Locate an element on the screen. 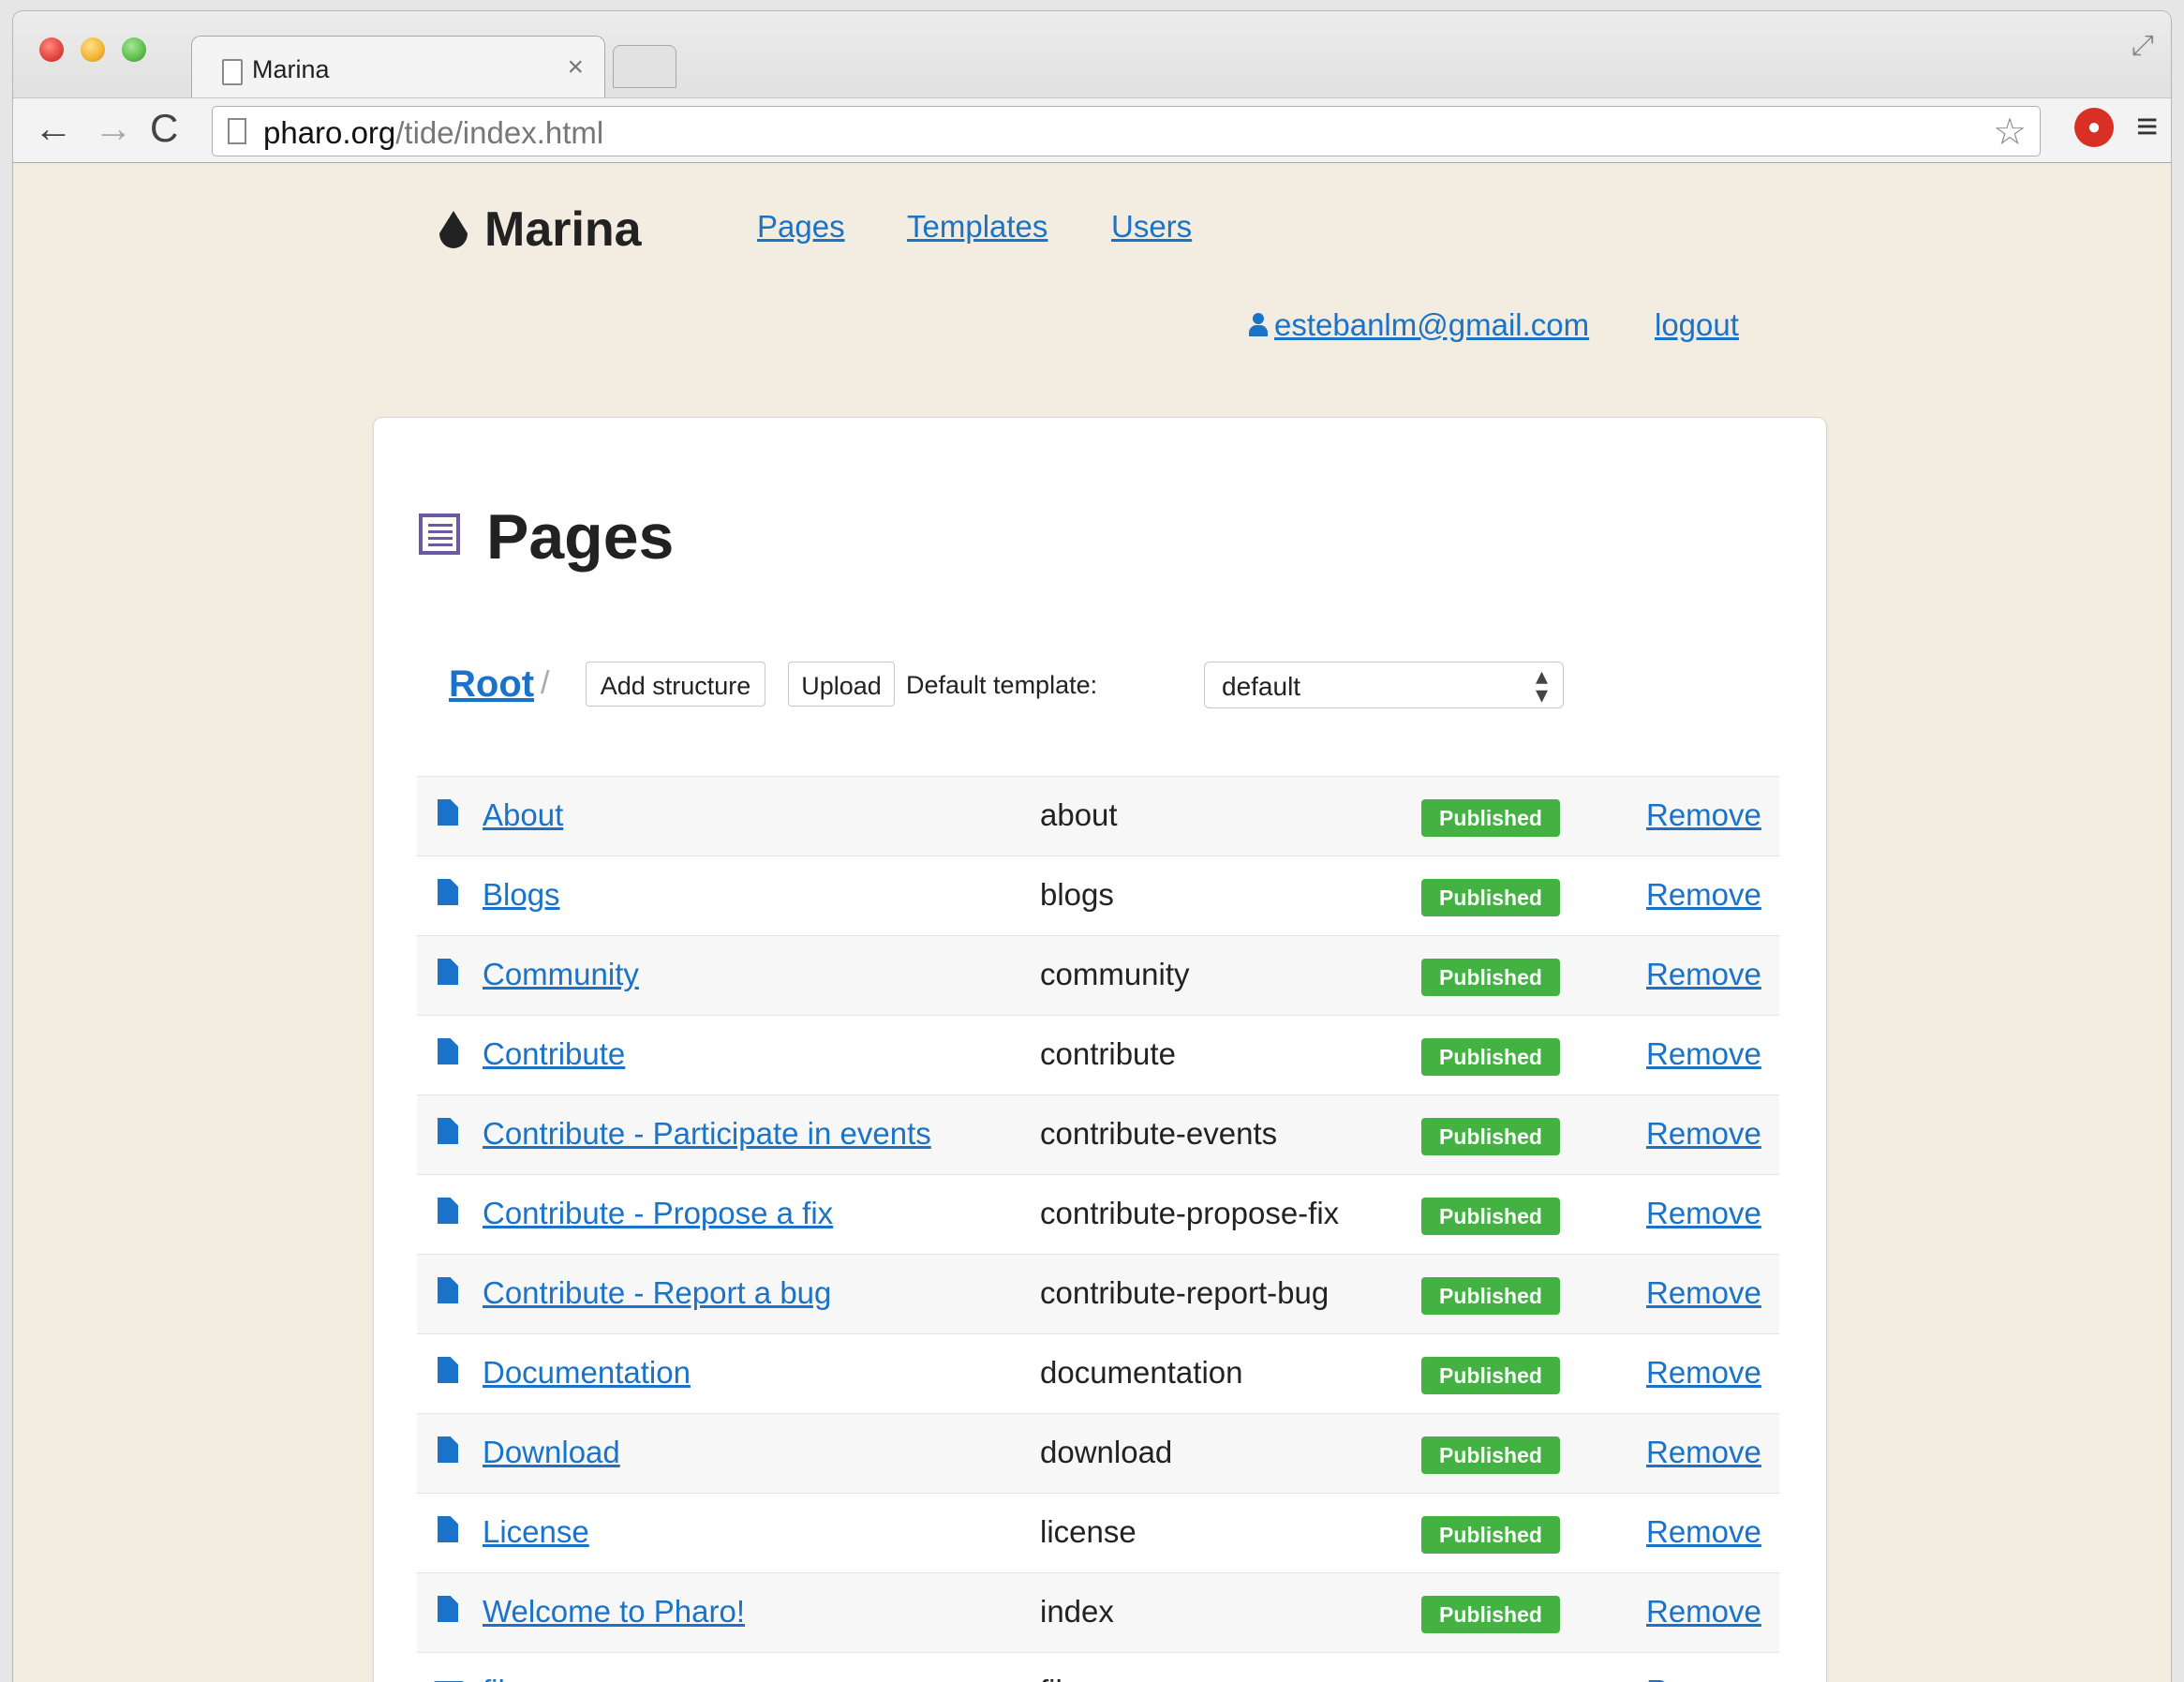 The image size is (2184, 1682). nav-link-pages: Pages is located at coordinates (801, 227).